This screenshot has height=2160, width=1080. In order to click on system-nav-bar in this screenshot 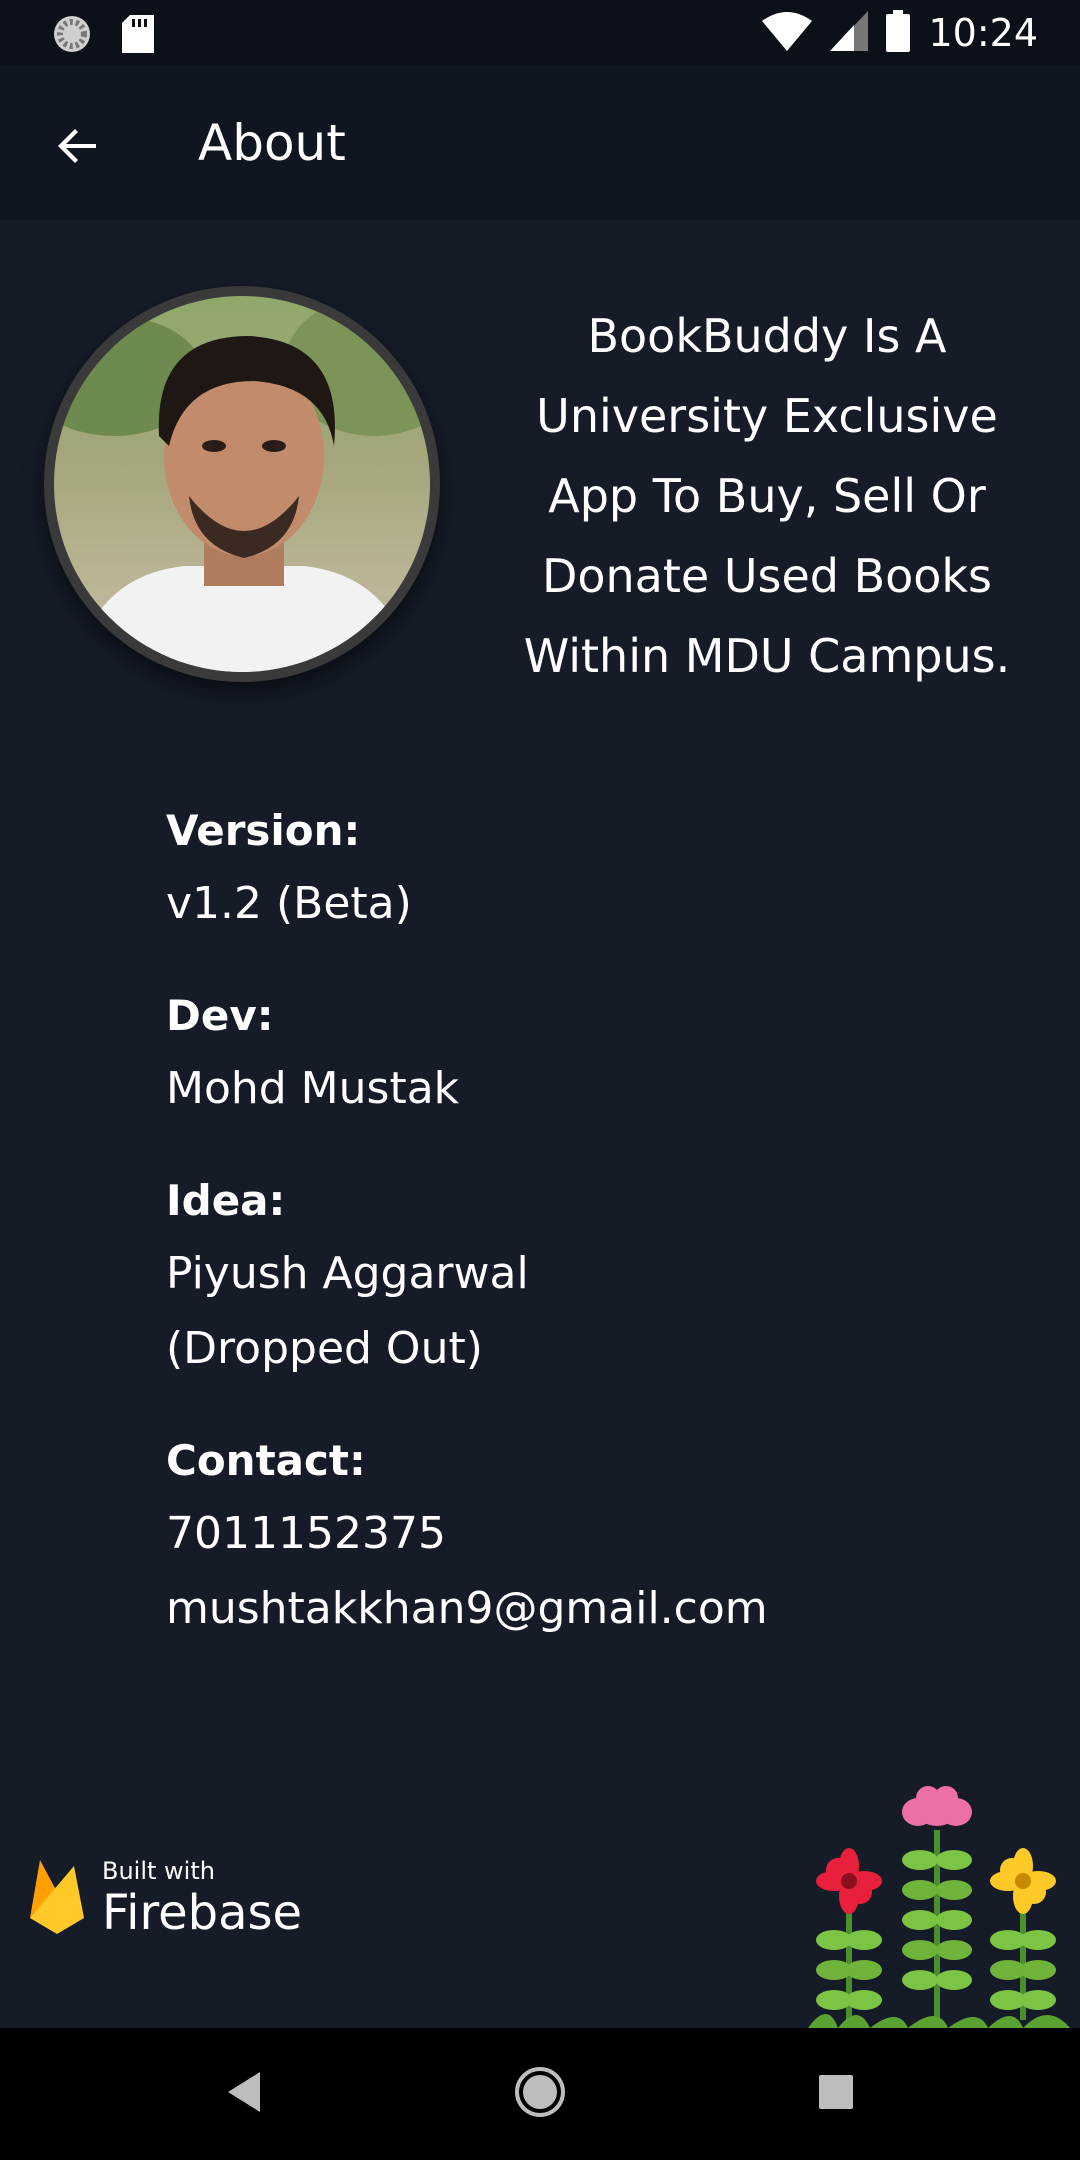, I will do `click(540, 2094)`.